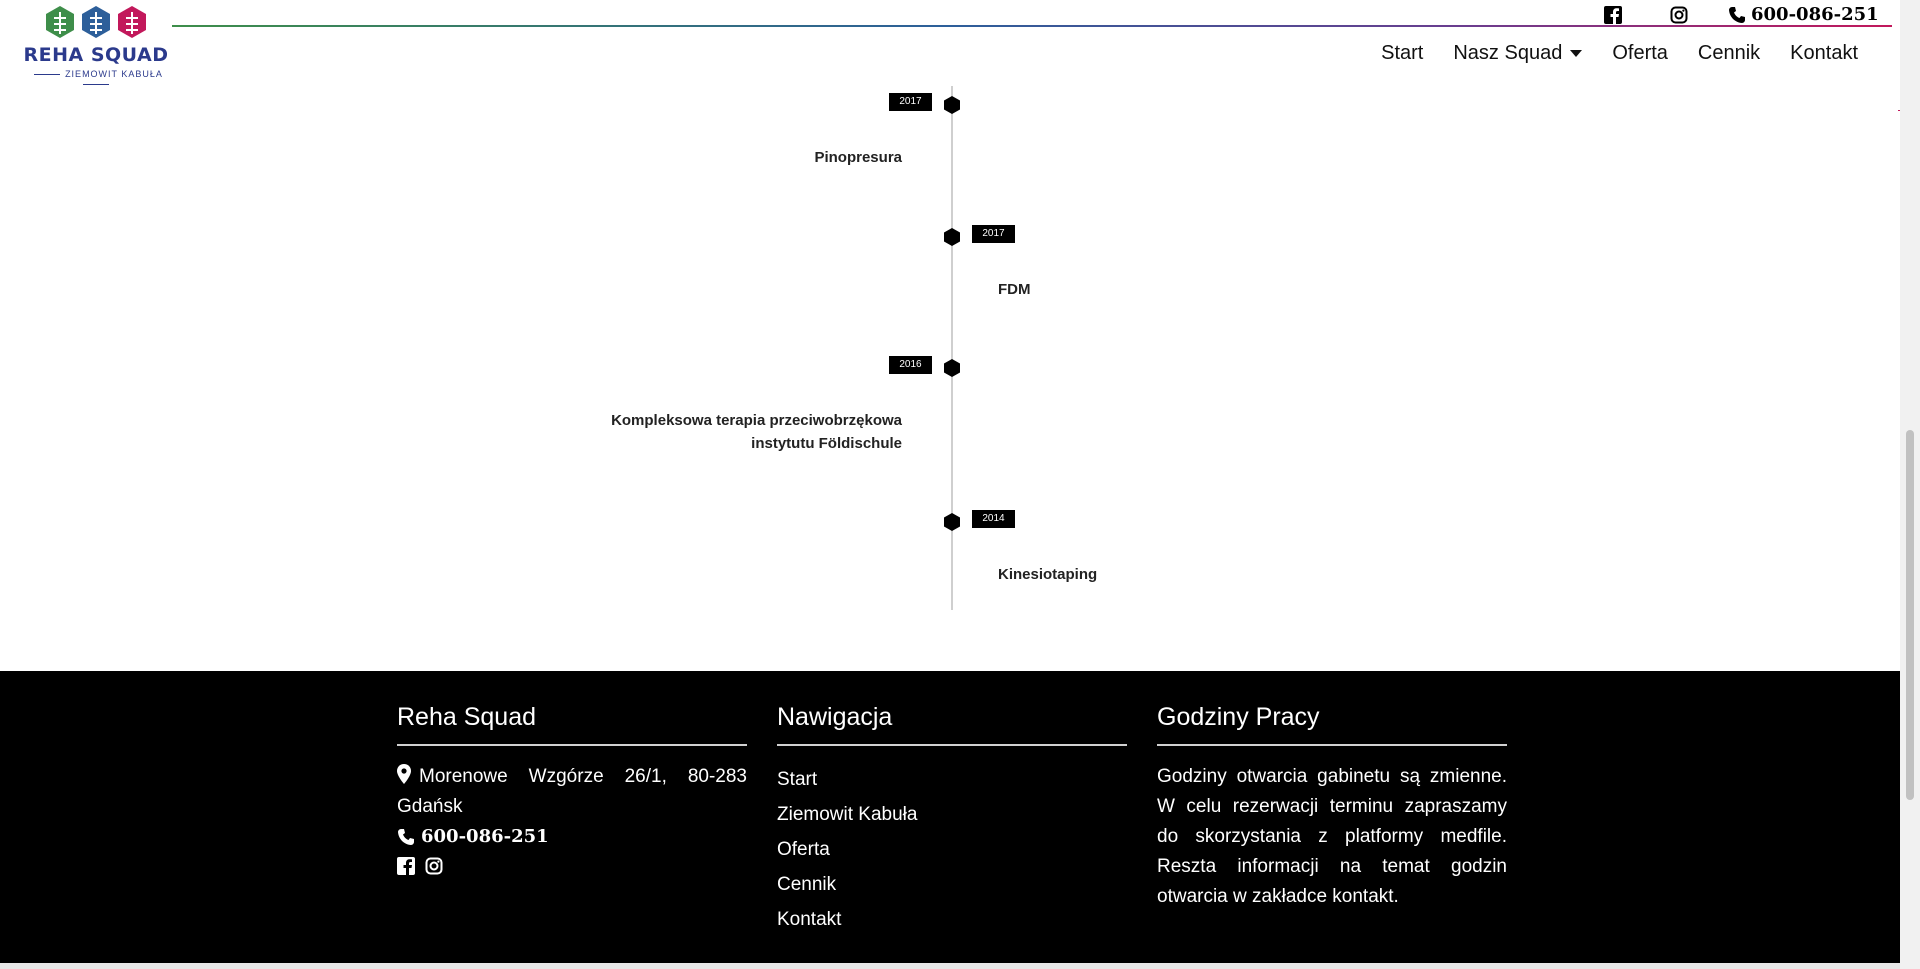 The image size is (1920, 969). I want to click on footer-nav-cennik: Cennik, so click(952, 884).